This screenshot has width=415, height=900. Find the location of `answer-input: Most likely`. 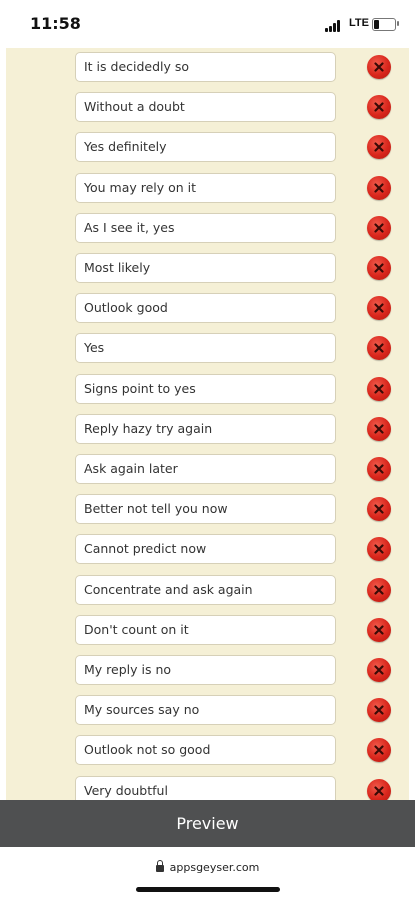

answer-input: Most likely is located at coordinates (205, 268).